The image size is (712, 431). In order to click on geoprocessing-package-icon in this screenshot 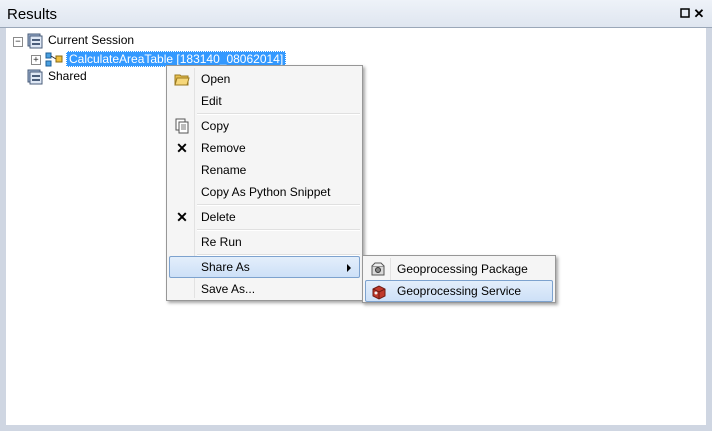, I will do `click(378, 269)`.